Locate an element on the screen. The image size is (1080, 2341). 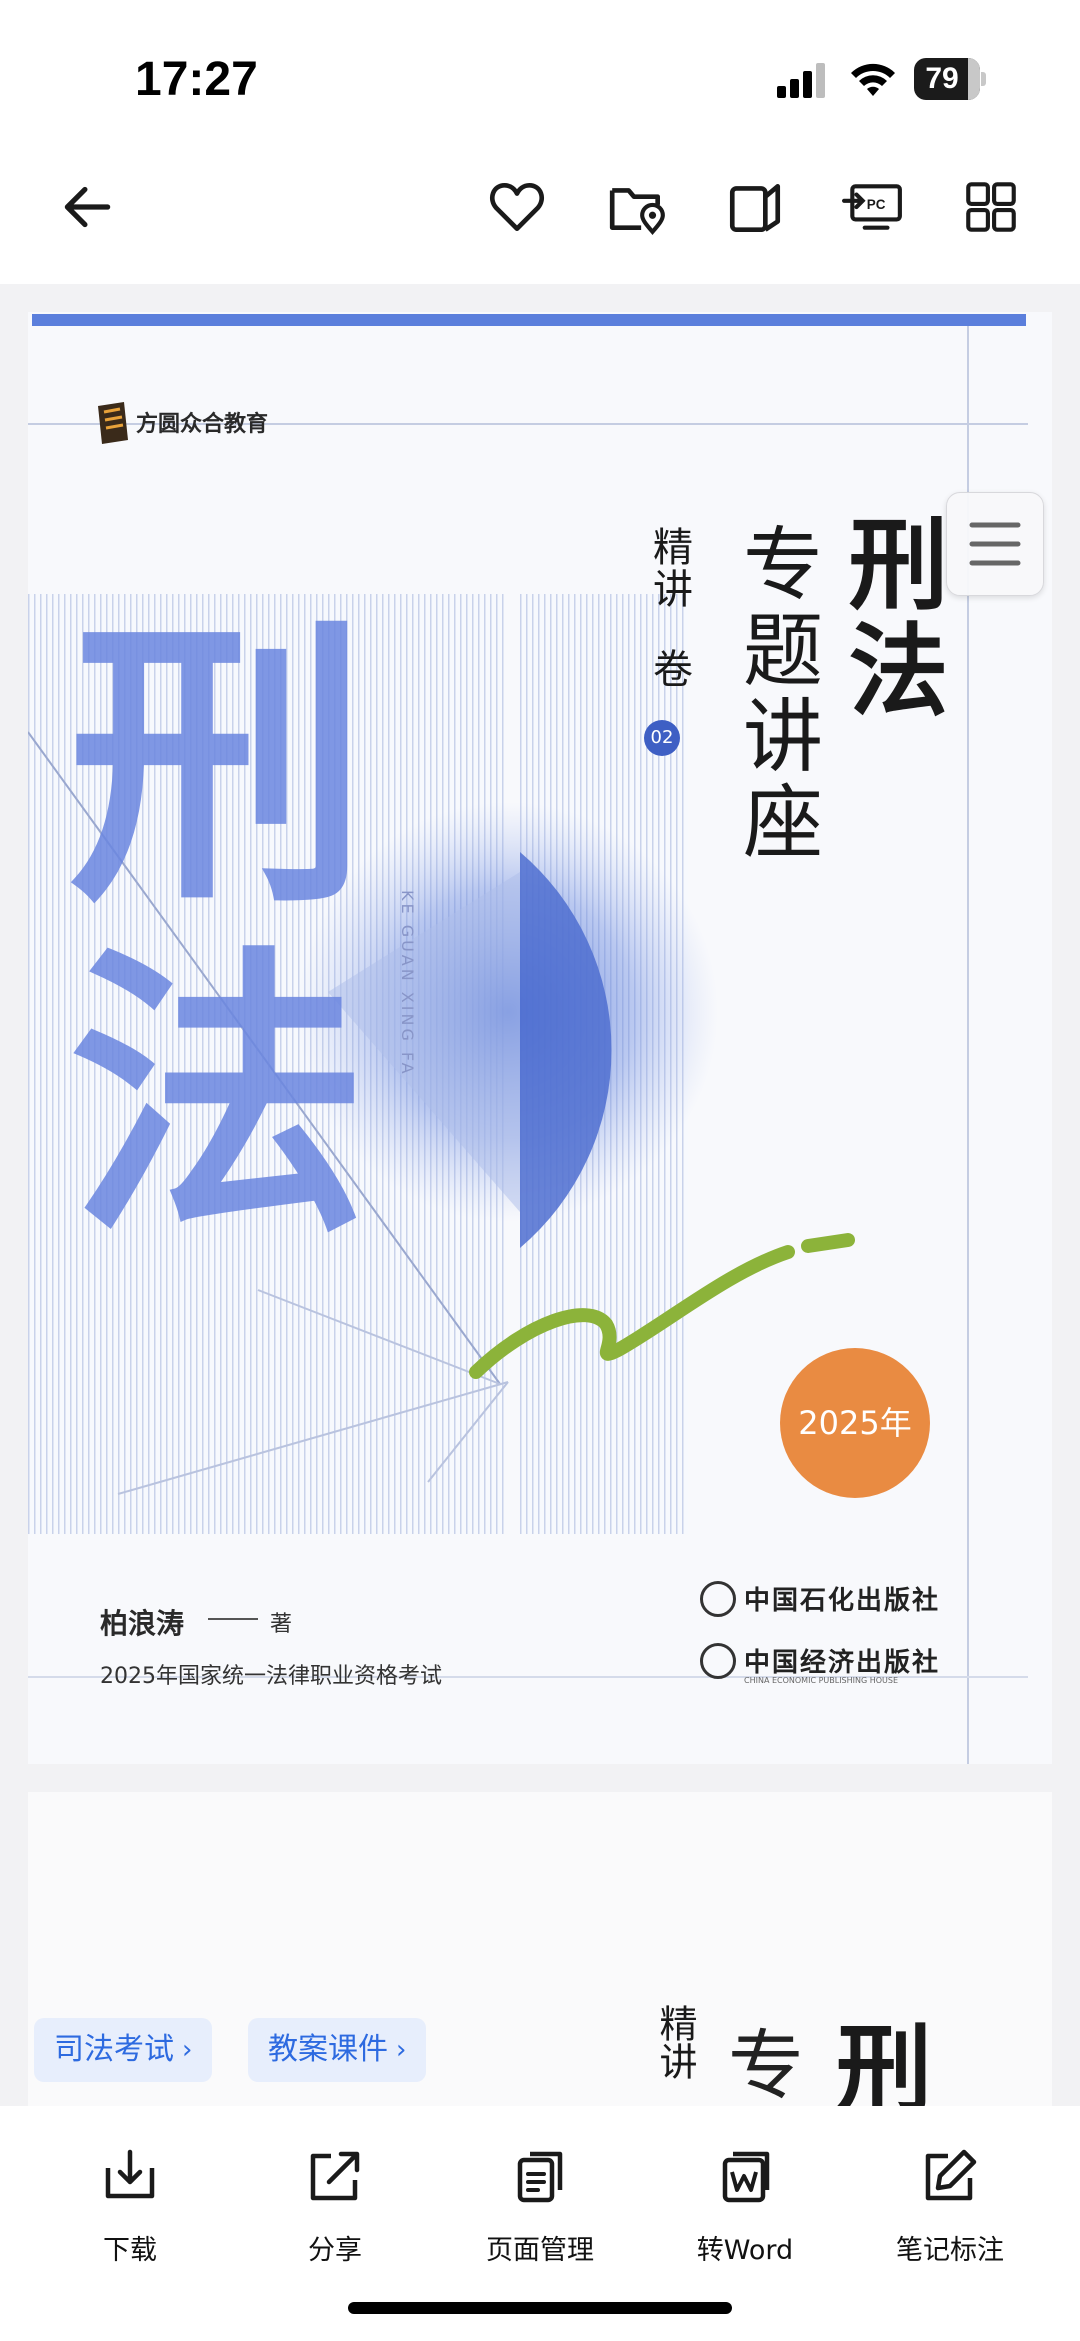
wifi-icon is located at coordinates (873, 79).